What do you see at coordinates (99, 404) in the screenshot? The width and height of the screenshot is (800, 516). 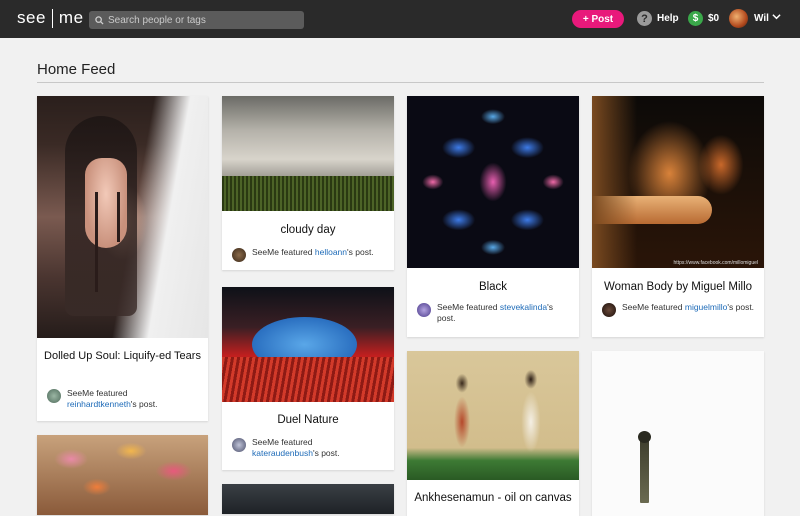 I see `user-link: reinhardtkenneth` at bounding box center [99, 404].